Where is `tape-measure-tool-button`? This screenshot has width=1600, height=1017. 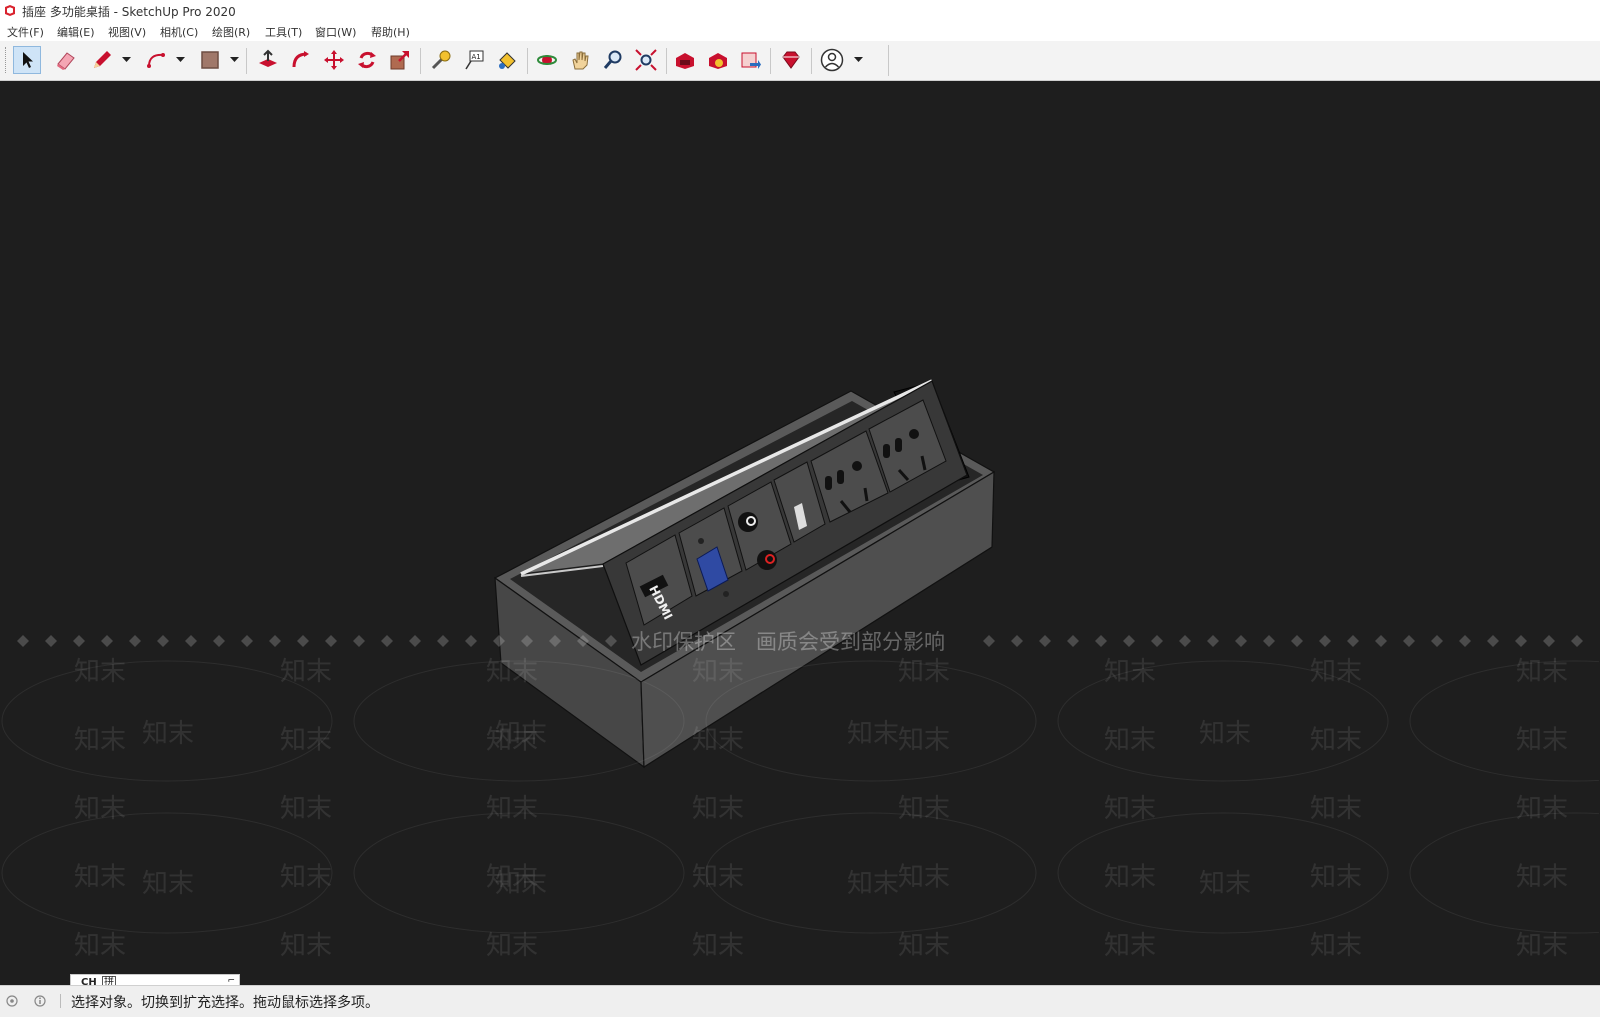 tape-measure-tool-button is located at coordinates (441, 60).